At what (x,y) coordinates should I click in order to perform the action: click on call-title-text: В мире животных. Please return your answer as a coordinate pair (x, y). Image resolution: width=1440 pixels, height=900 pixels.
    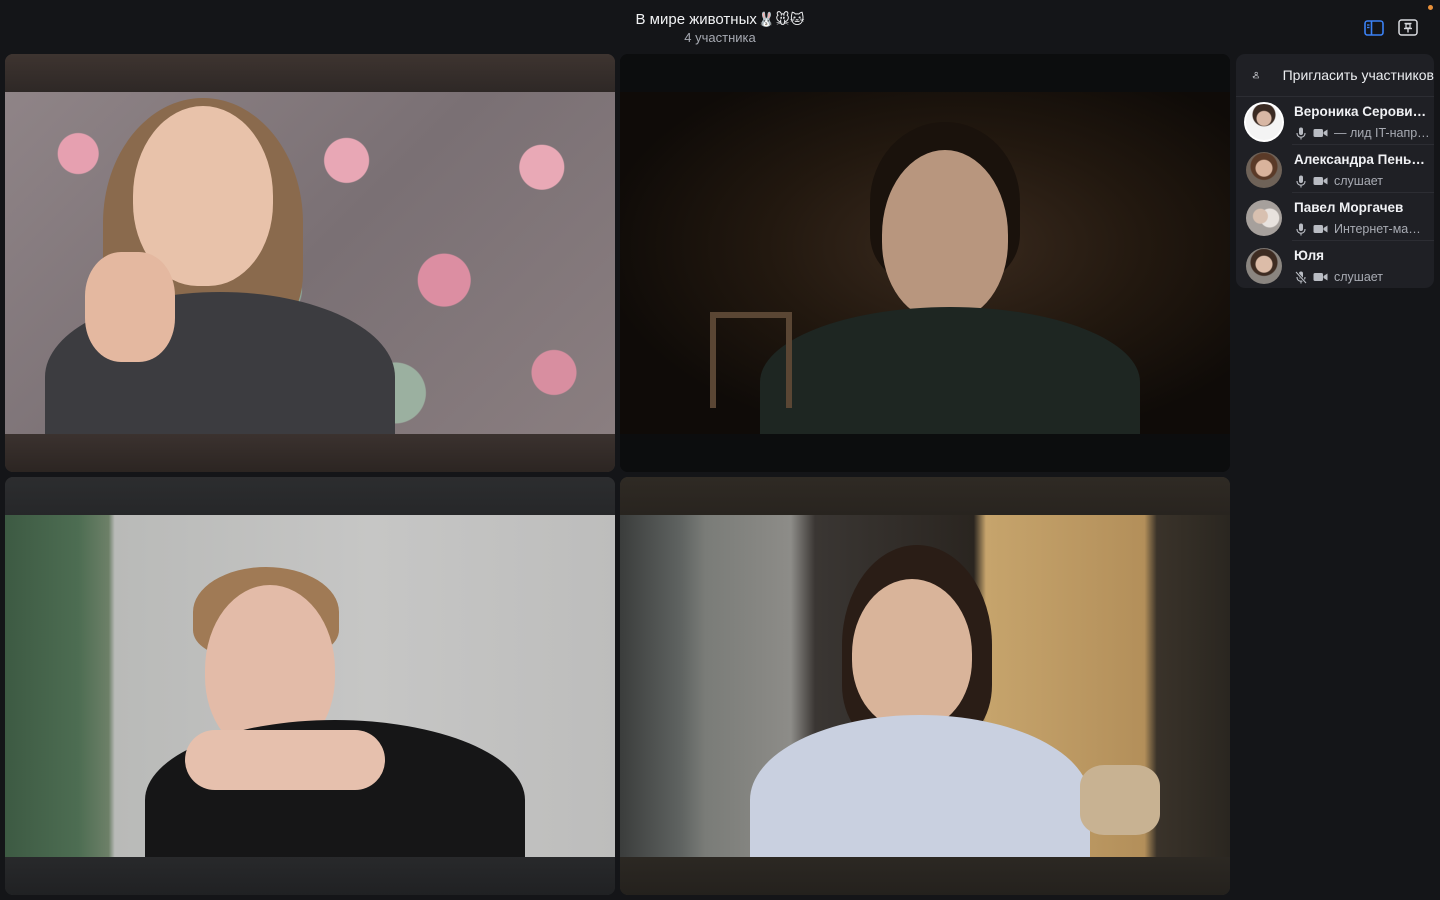
    Looking at the image, I should click on (696, 19).